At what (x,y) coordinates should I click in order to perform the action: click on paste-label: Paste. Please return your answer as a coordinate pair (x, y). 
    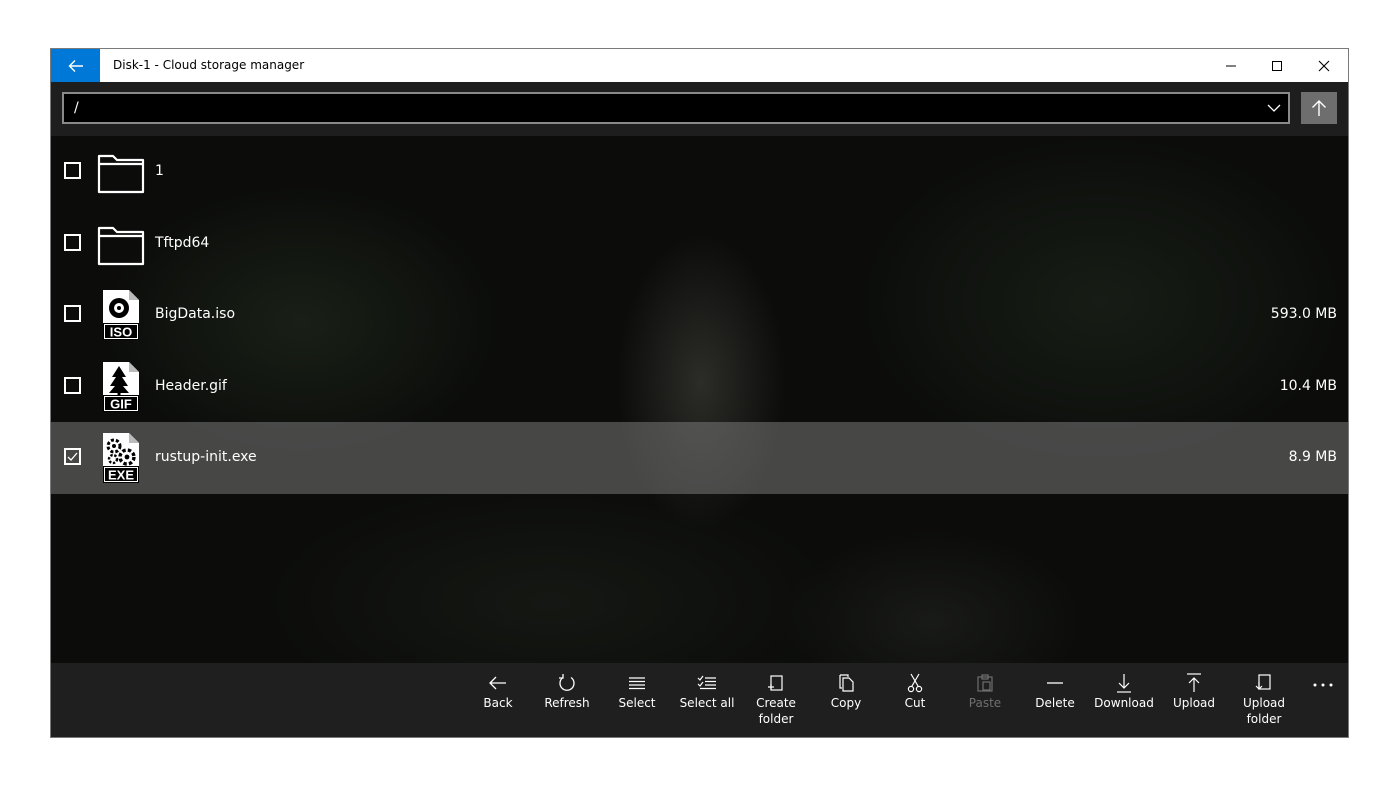
    Looking at the image, I should click on (985, 703).